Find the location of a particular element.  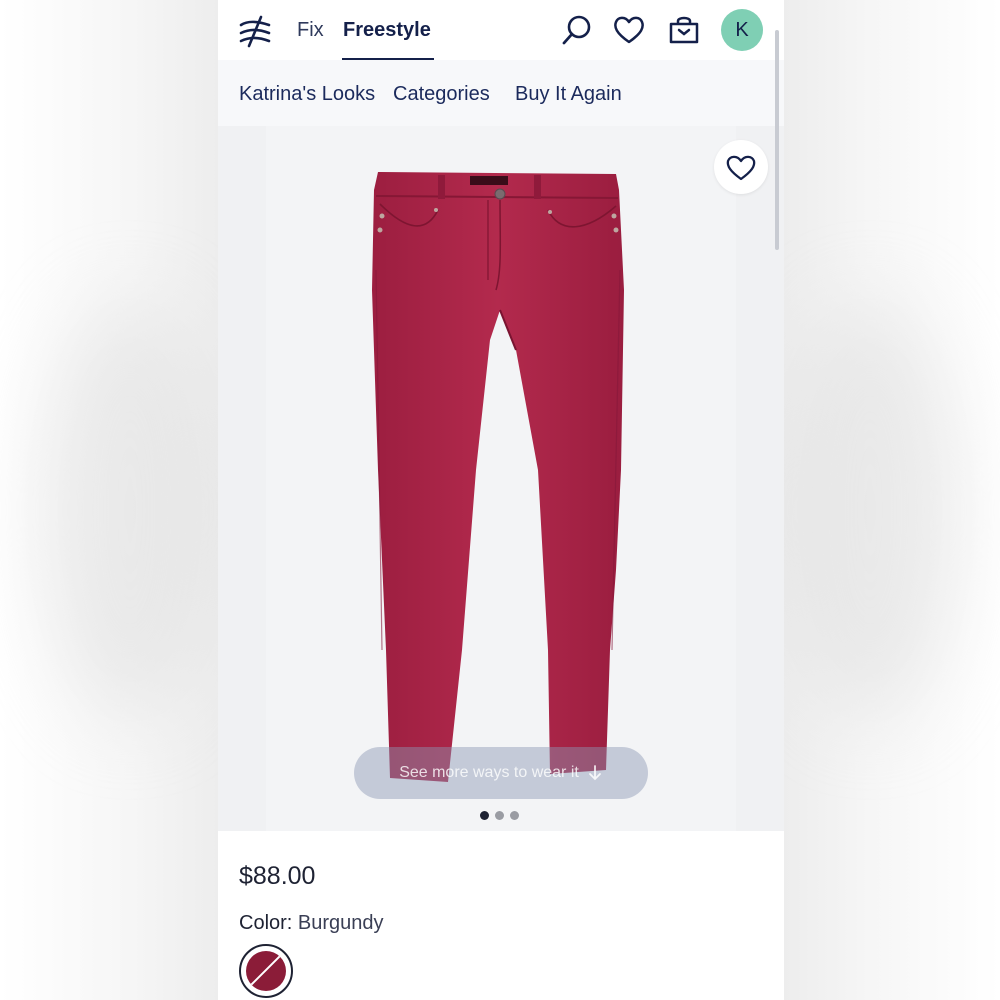

color-row: Color: Burgundy is located at coordinates (311, 923).